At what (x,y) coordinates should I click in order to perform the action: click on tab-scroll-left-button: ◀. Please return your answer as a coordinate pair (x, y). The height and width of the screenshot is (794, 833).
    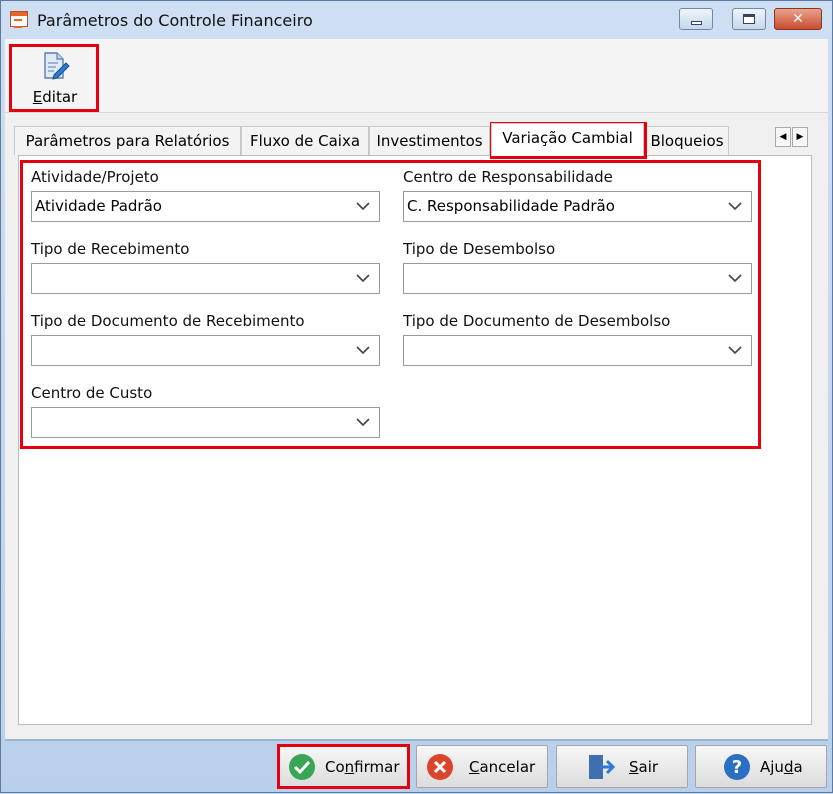
    Looking at the image, I should click on (783, 137).